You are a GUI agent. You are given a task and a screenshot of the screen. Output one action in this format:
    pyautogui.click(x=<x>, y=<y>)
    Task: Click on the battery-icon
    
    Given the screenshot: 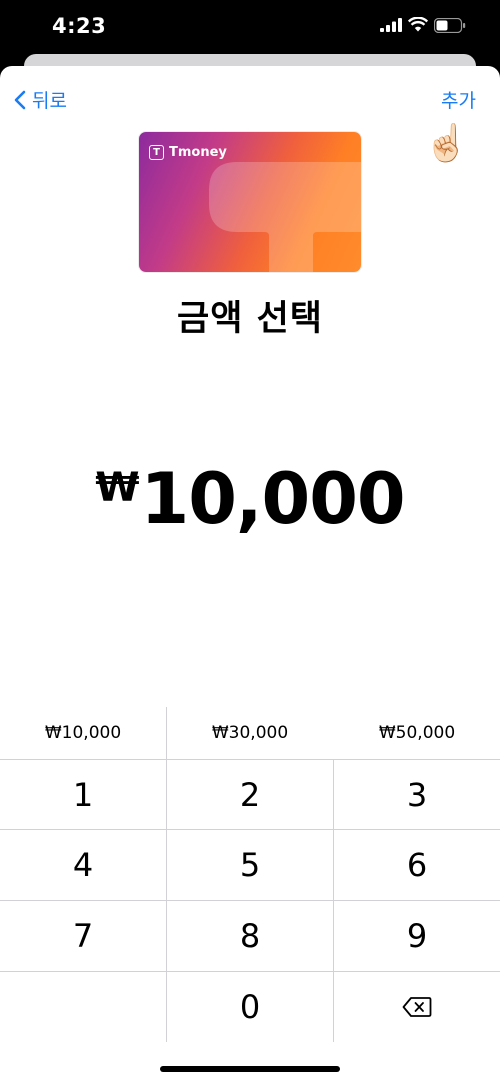 What is the action you would take?
    pyautogui.click(x=450, y=25)
    